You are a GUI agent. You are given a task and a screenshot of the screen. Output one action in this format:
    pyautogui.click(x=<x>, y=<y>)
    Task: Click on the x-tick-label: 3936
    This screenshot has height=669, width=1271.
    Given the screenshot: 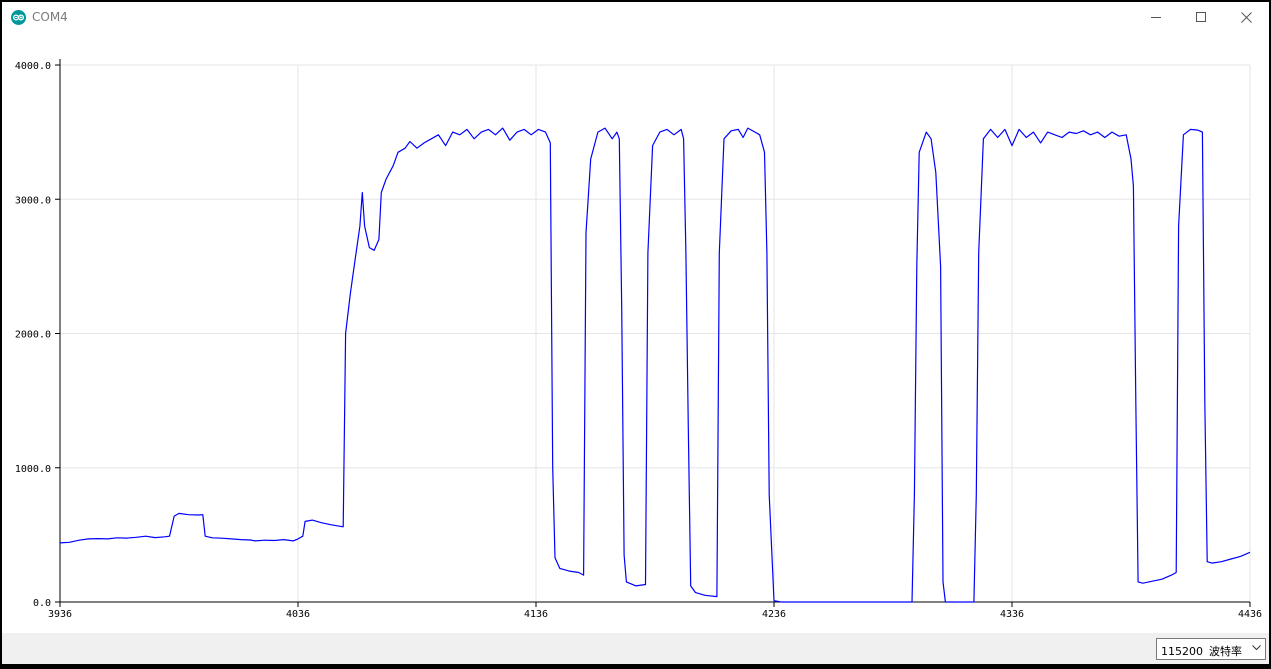 What is the action you would take?
    pyautogui.click(x=60, y=614)
    